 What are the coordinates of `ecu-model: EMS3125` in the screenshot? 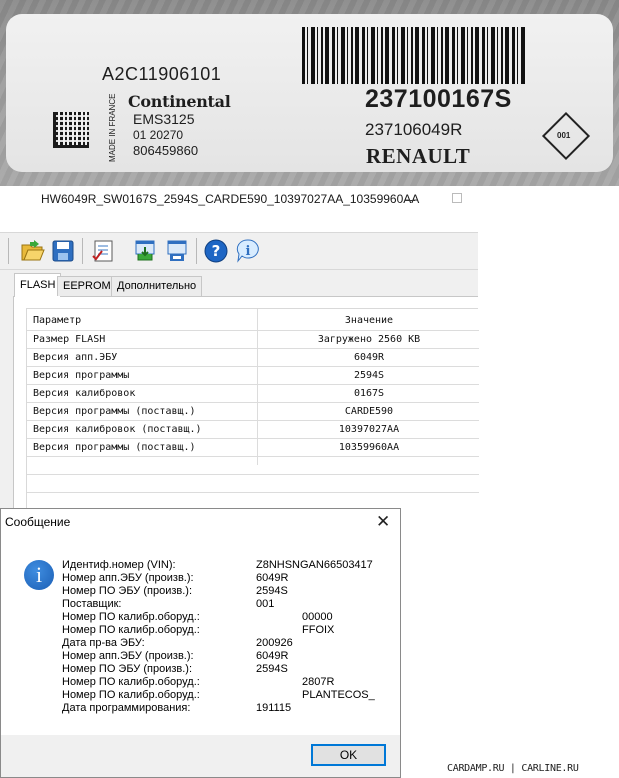 It's located at (164, 119).